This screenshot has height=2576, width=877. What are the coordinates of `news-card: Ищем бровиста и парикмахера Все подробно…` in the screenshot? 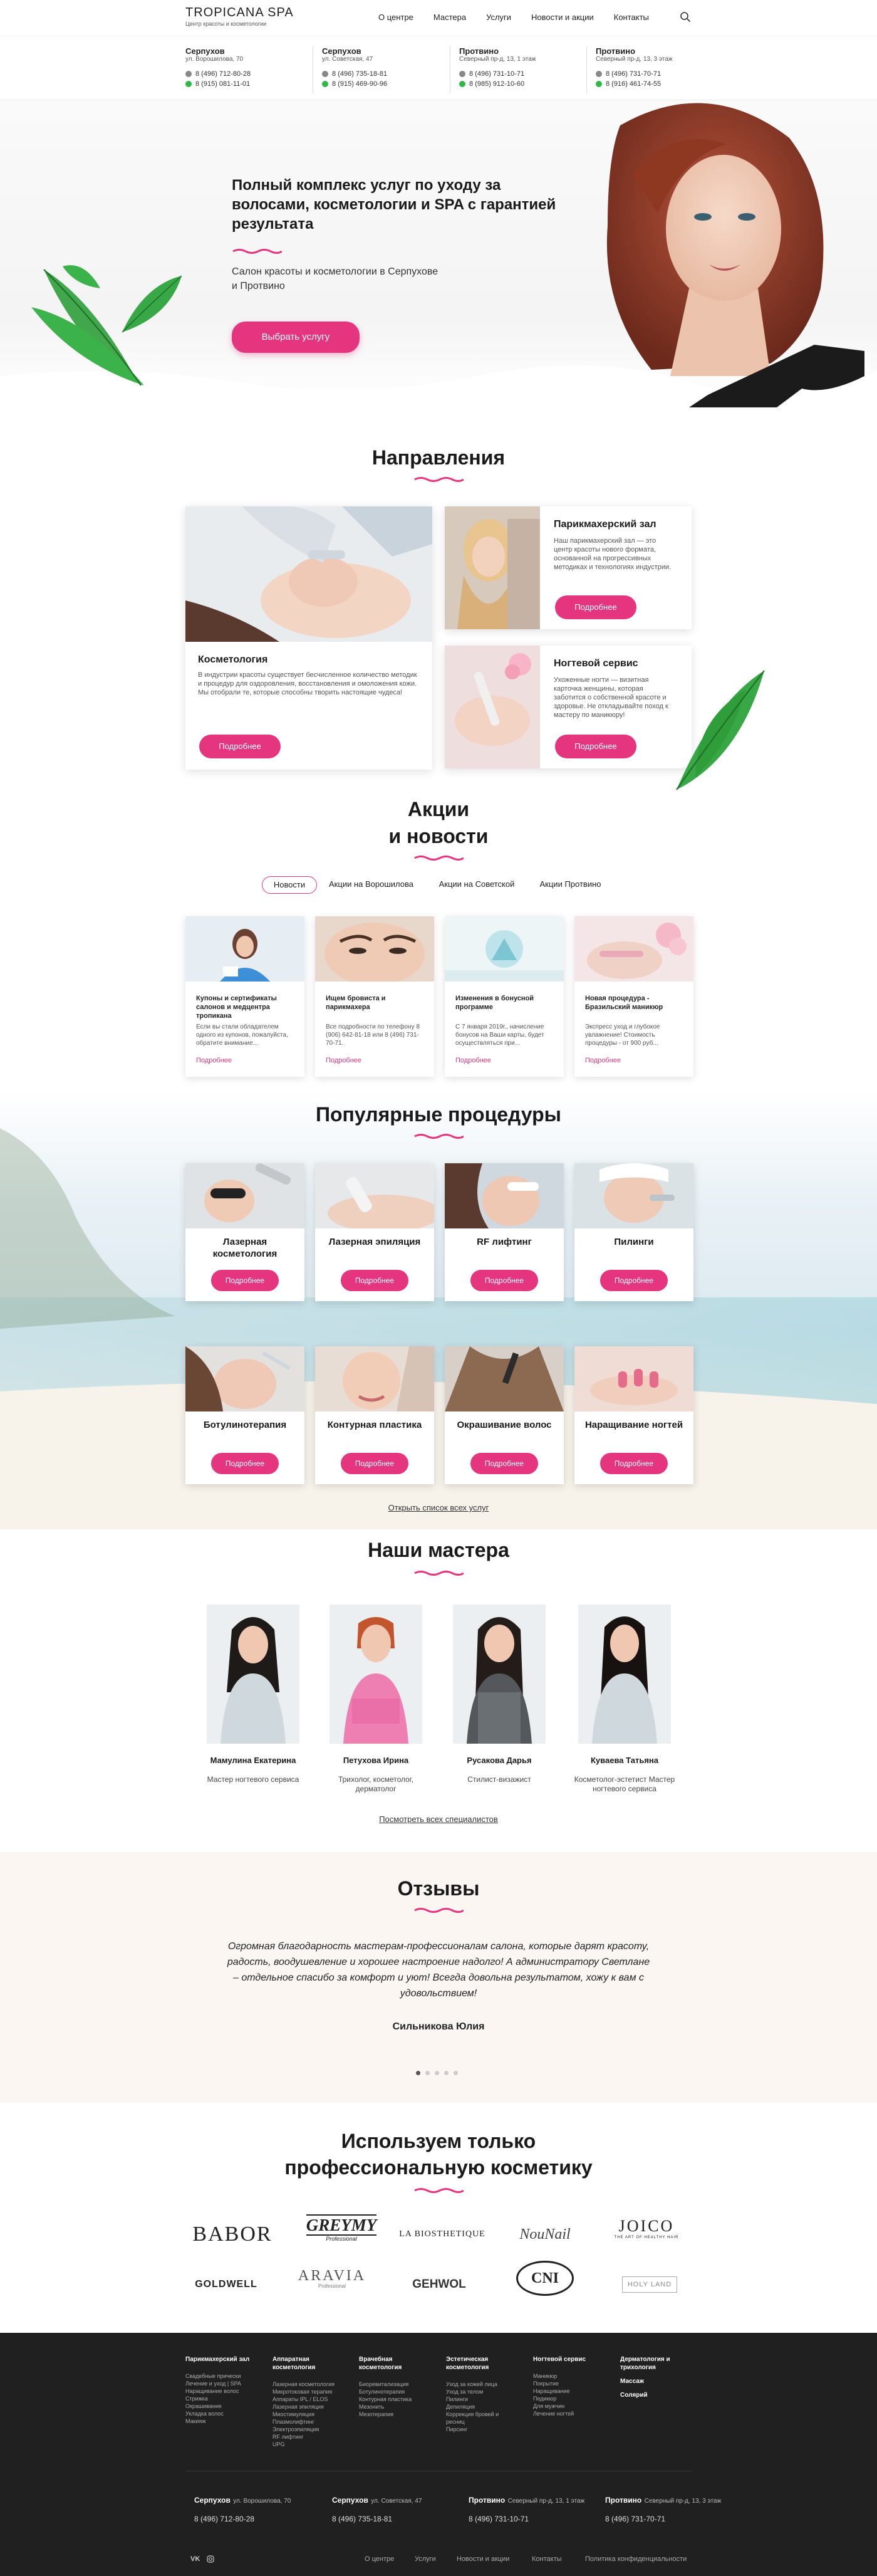 It's located at (374, 996).